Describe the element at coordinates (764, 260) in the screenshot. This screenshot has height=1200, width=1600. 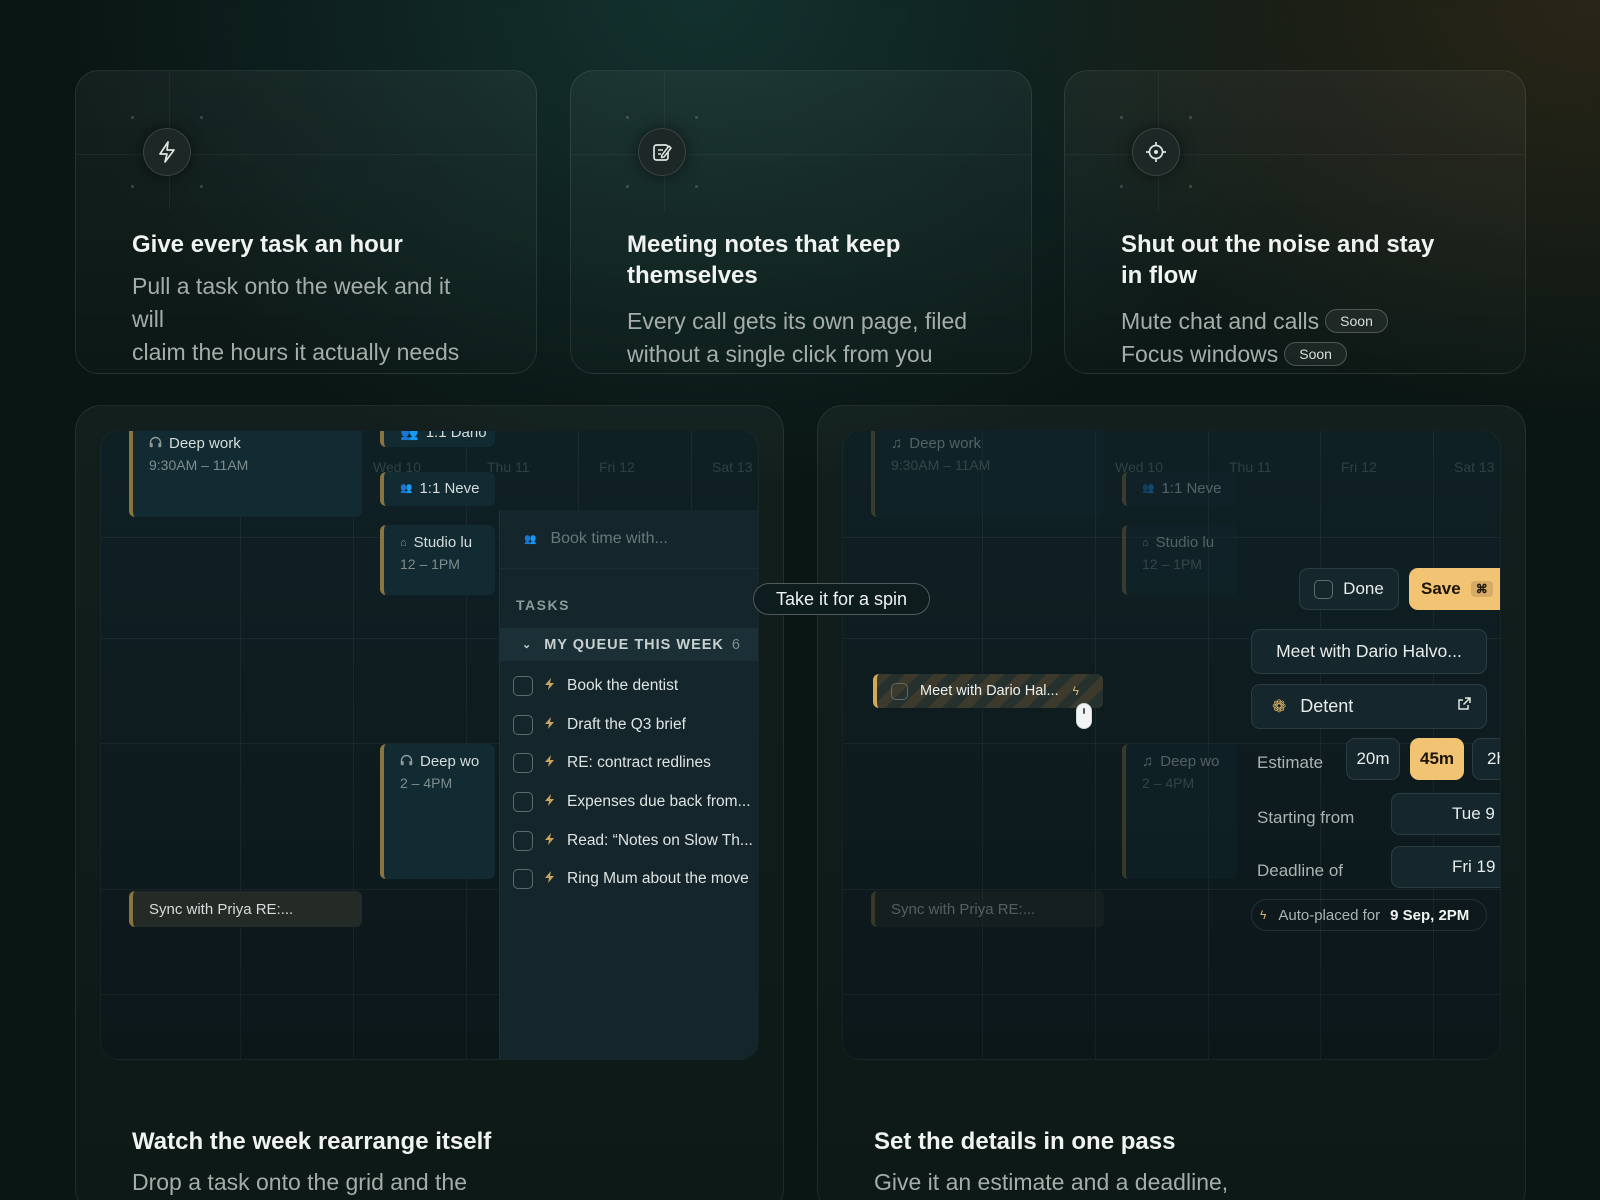
I see `feature-title: Meeting notes that keep themselves` at that location.